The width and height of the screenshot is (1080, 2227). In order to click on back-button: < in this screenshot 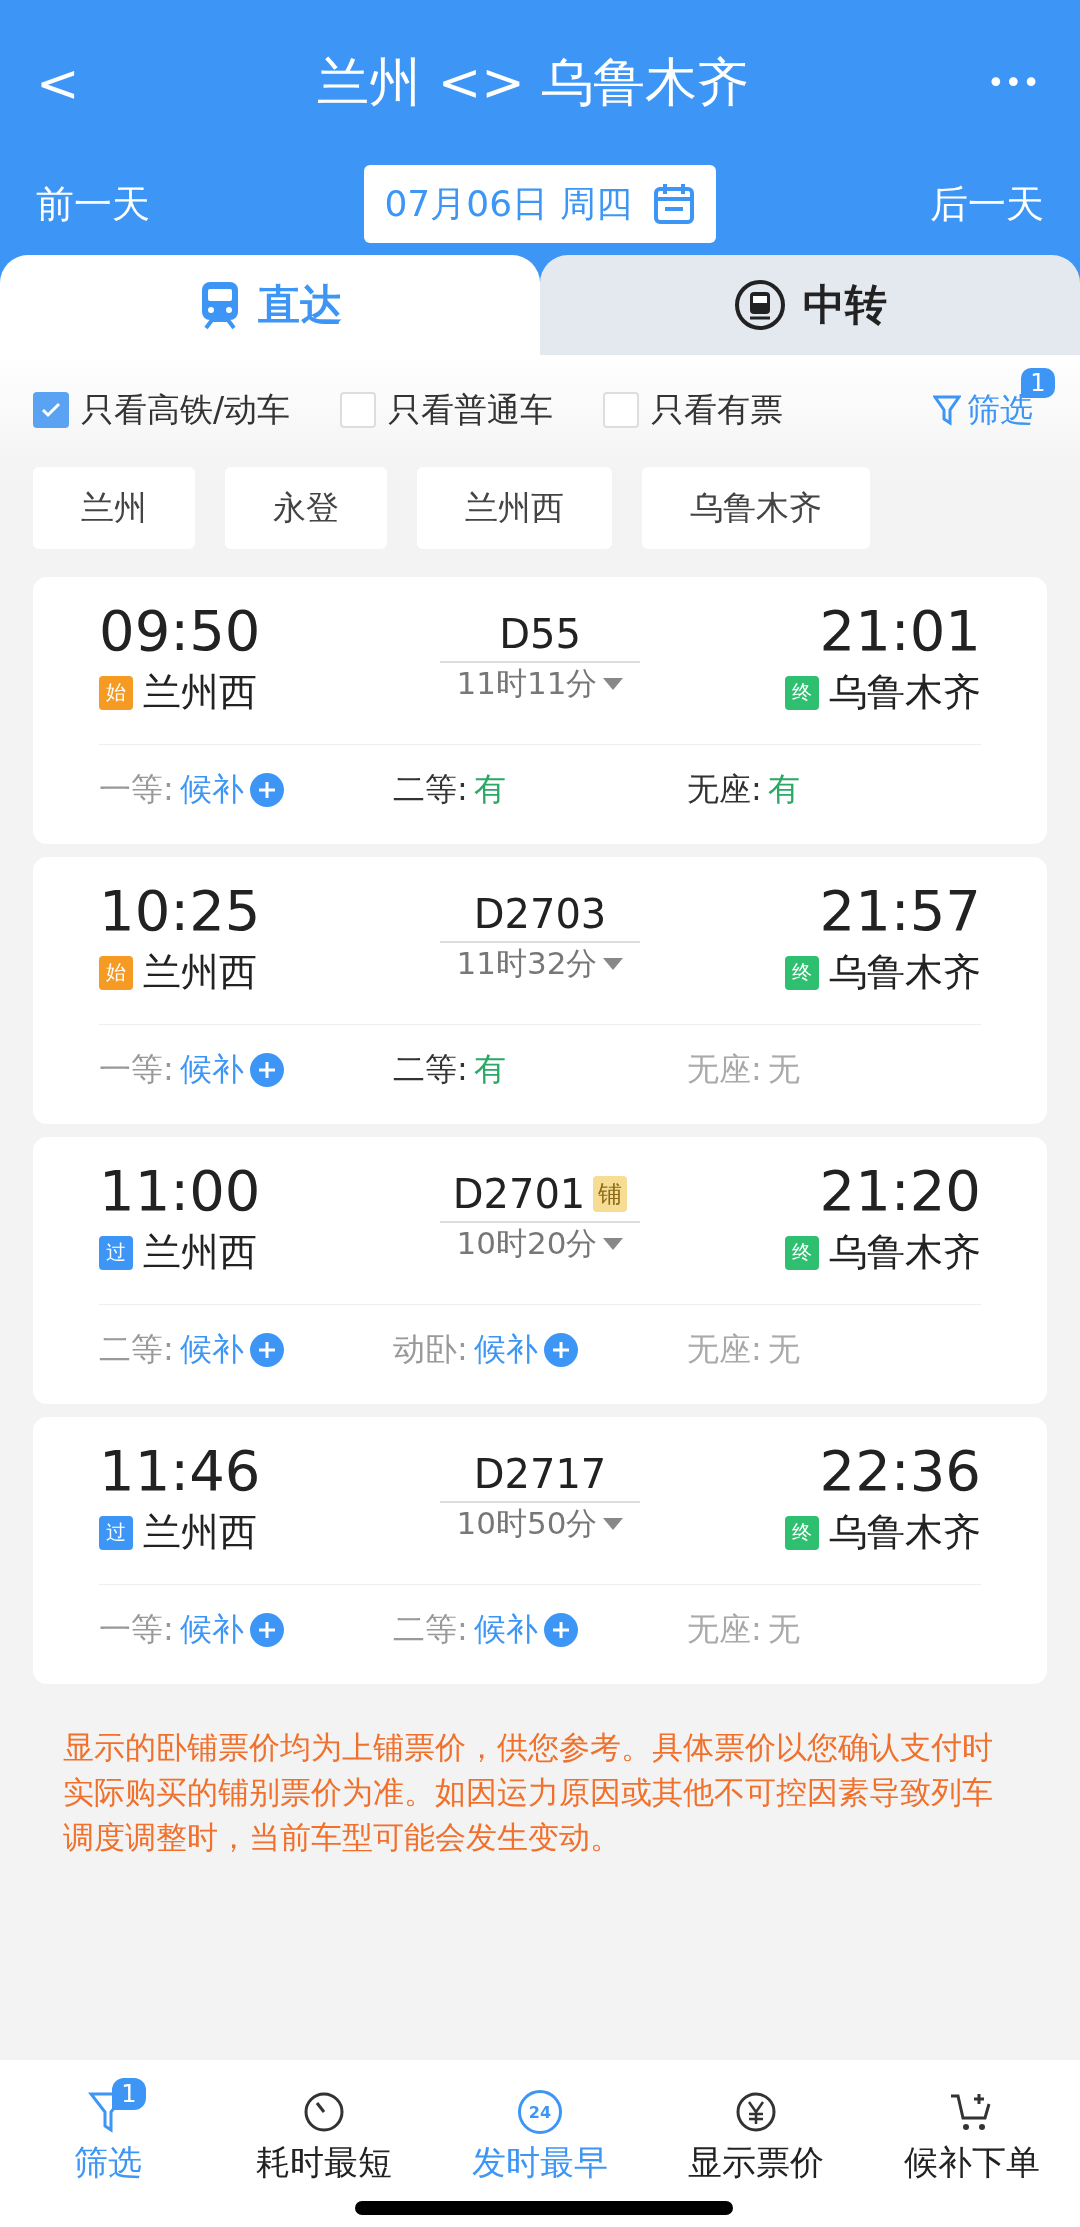, I will do `click(58, 82)`.